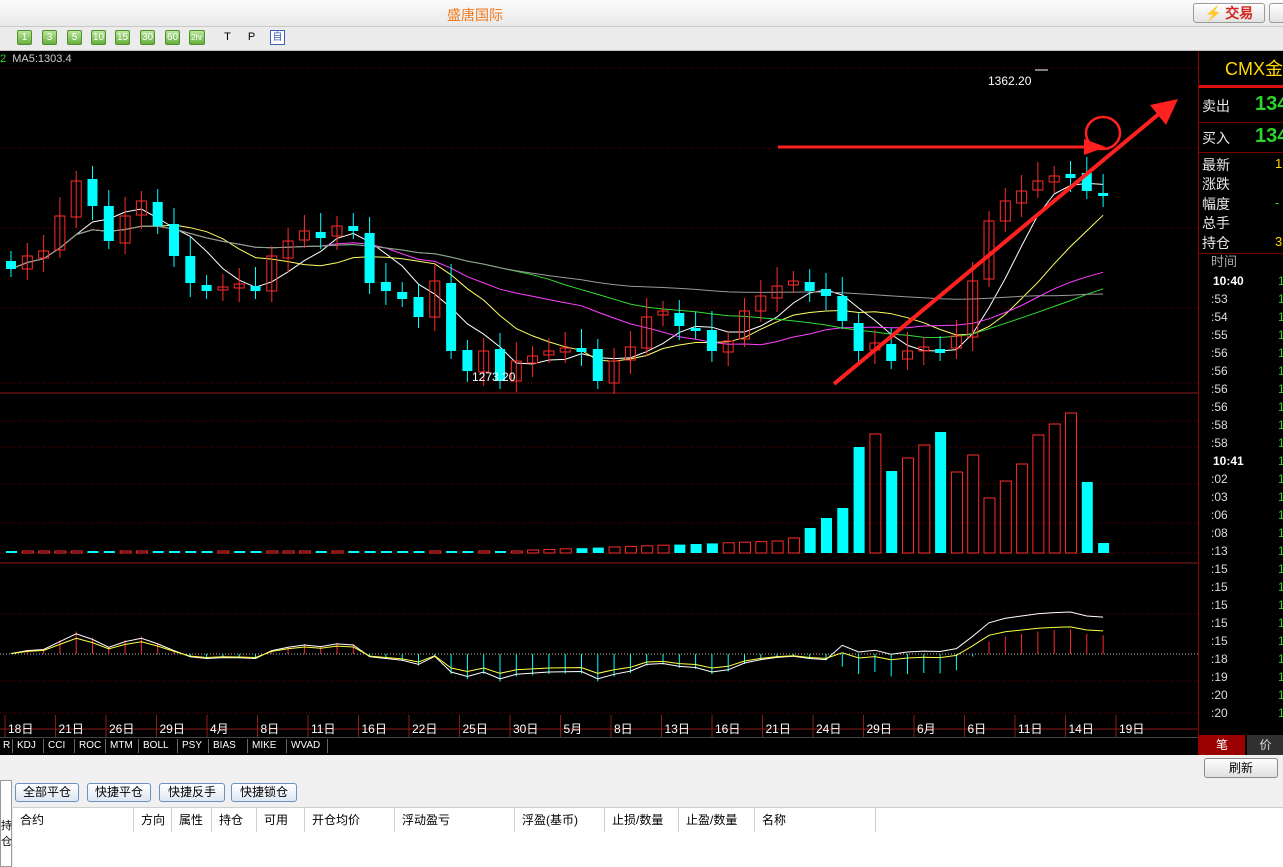 The height and width of the screenshot is (867, 1283). What do you see at coordinates (74, 37) in the screenshot?
I see `period-button-5: 5` at bounding box center [74, 37].